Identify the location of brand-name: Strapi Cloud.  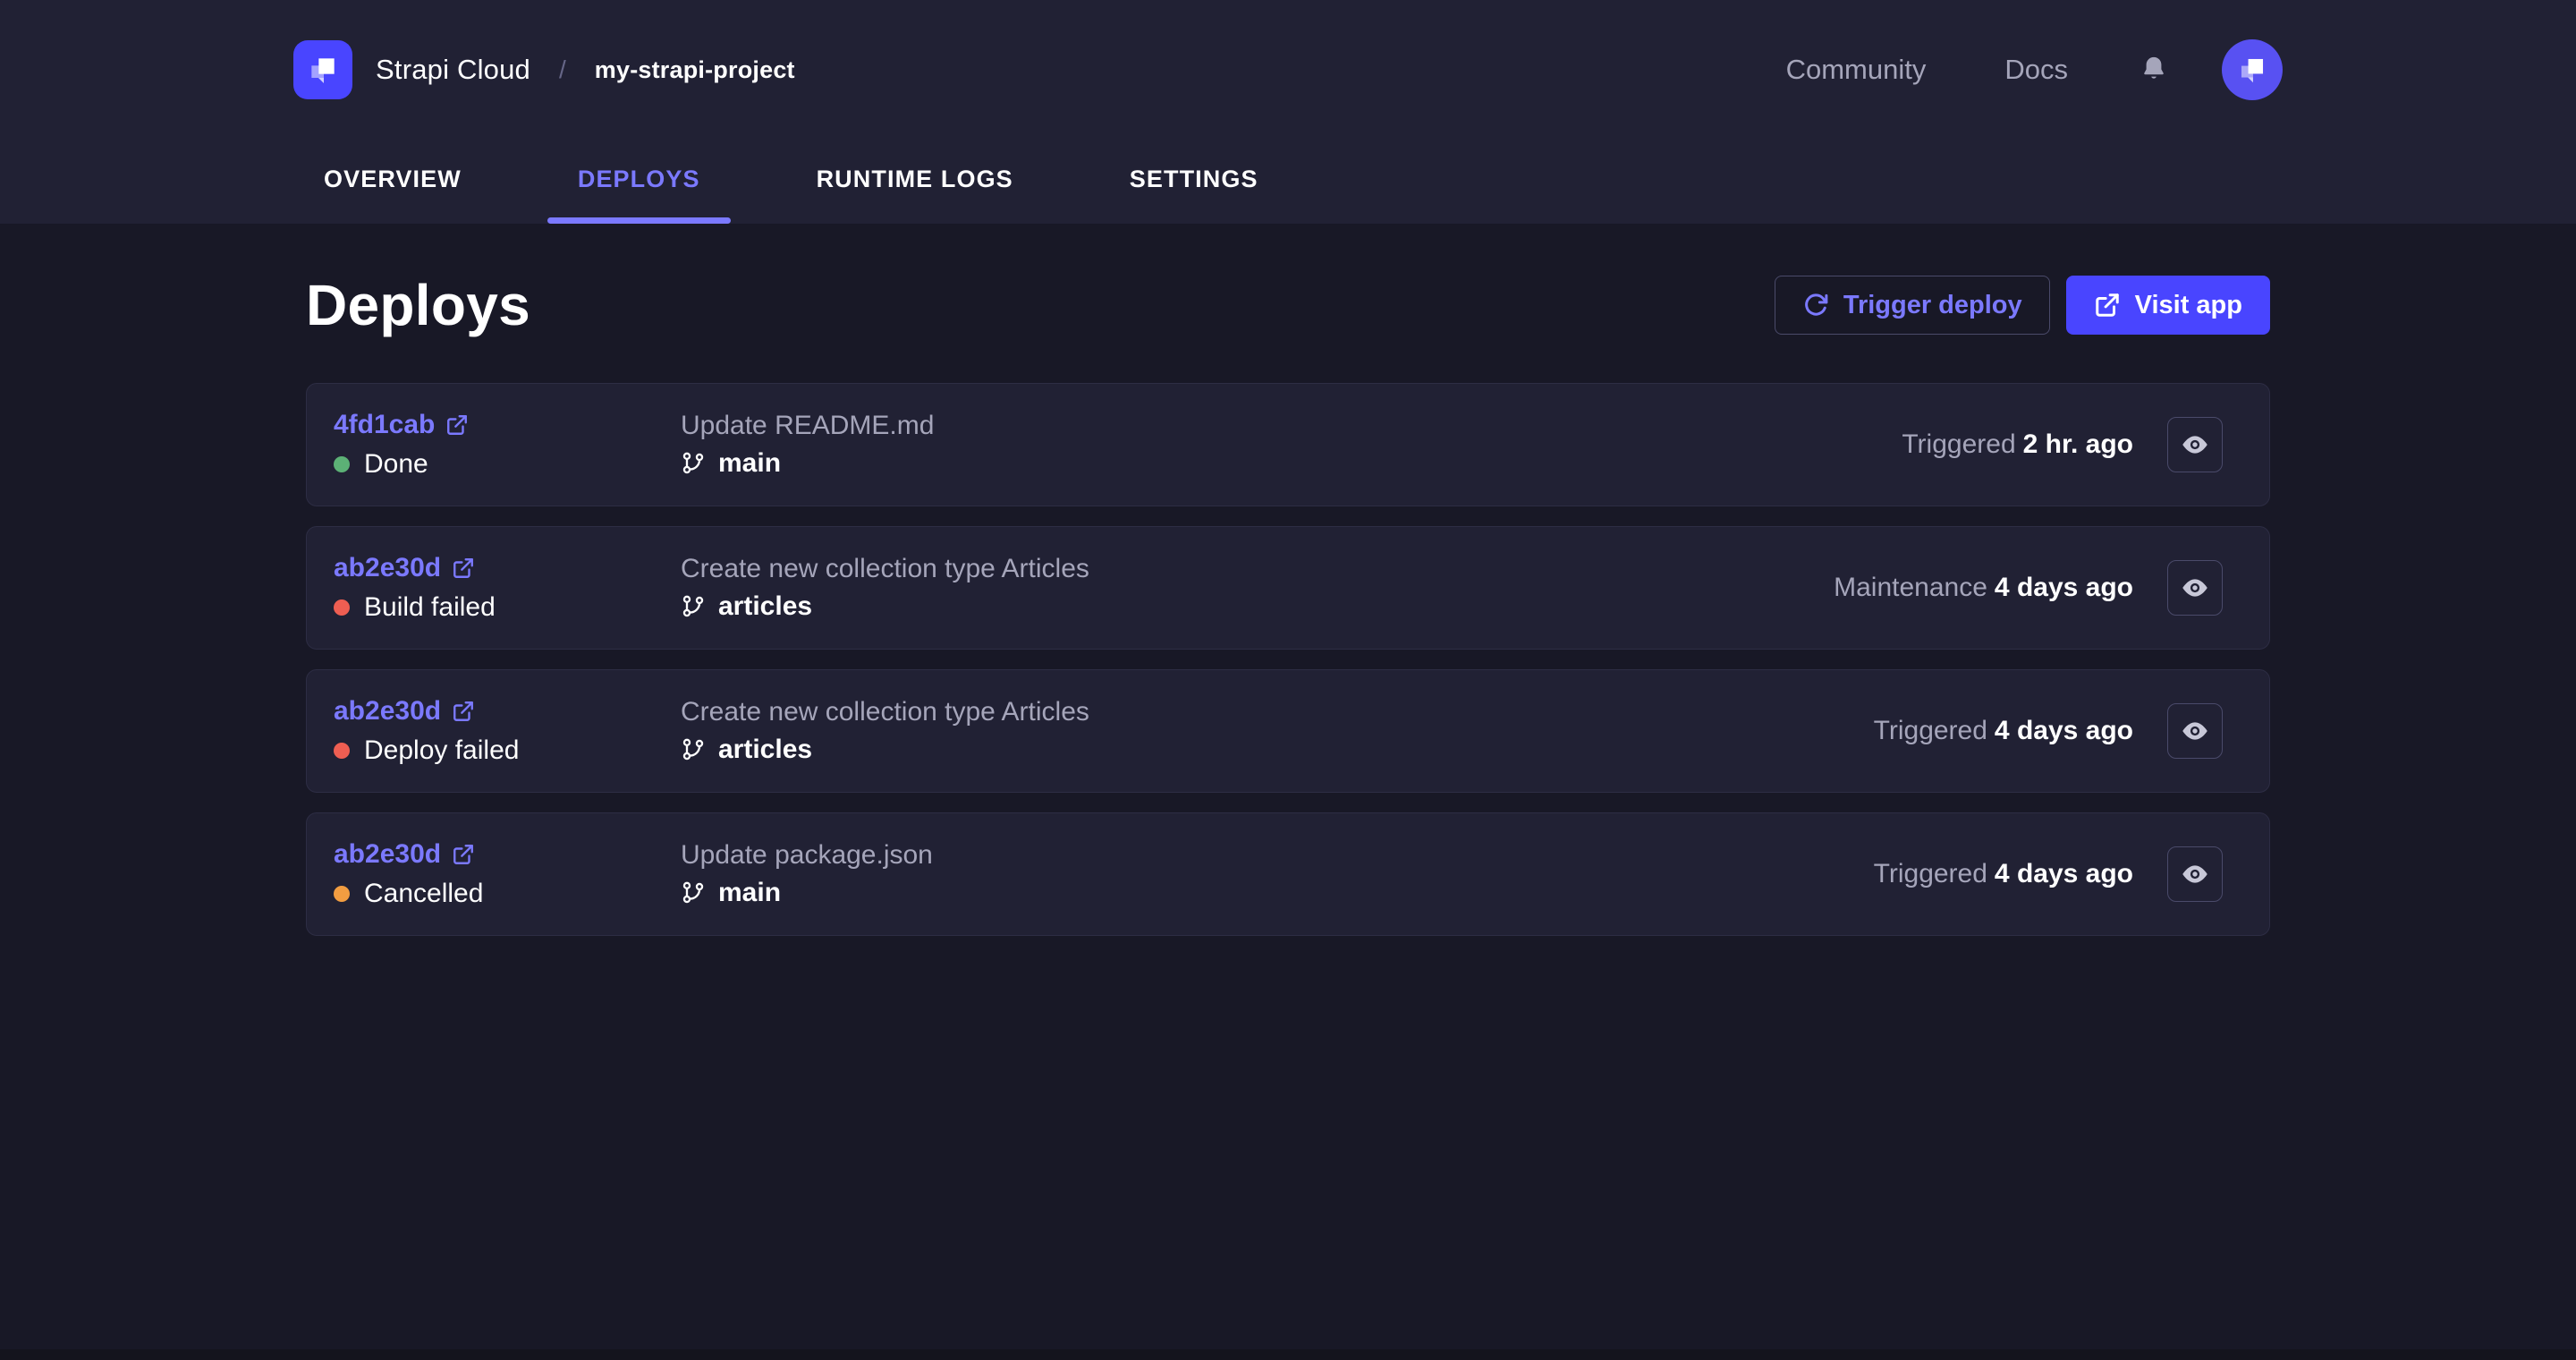
(453, 70).